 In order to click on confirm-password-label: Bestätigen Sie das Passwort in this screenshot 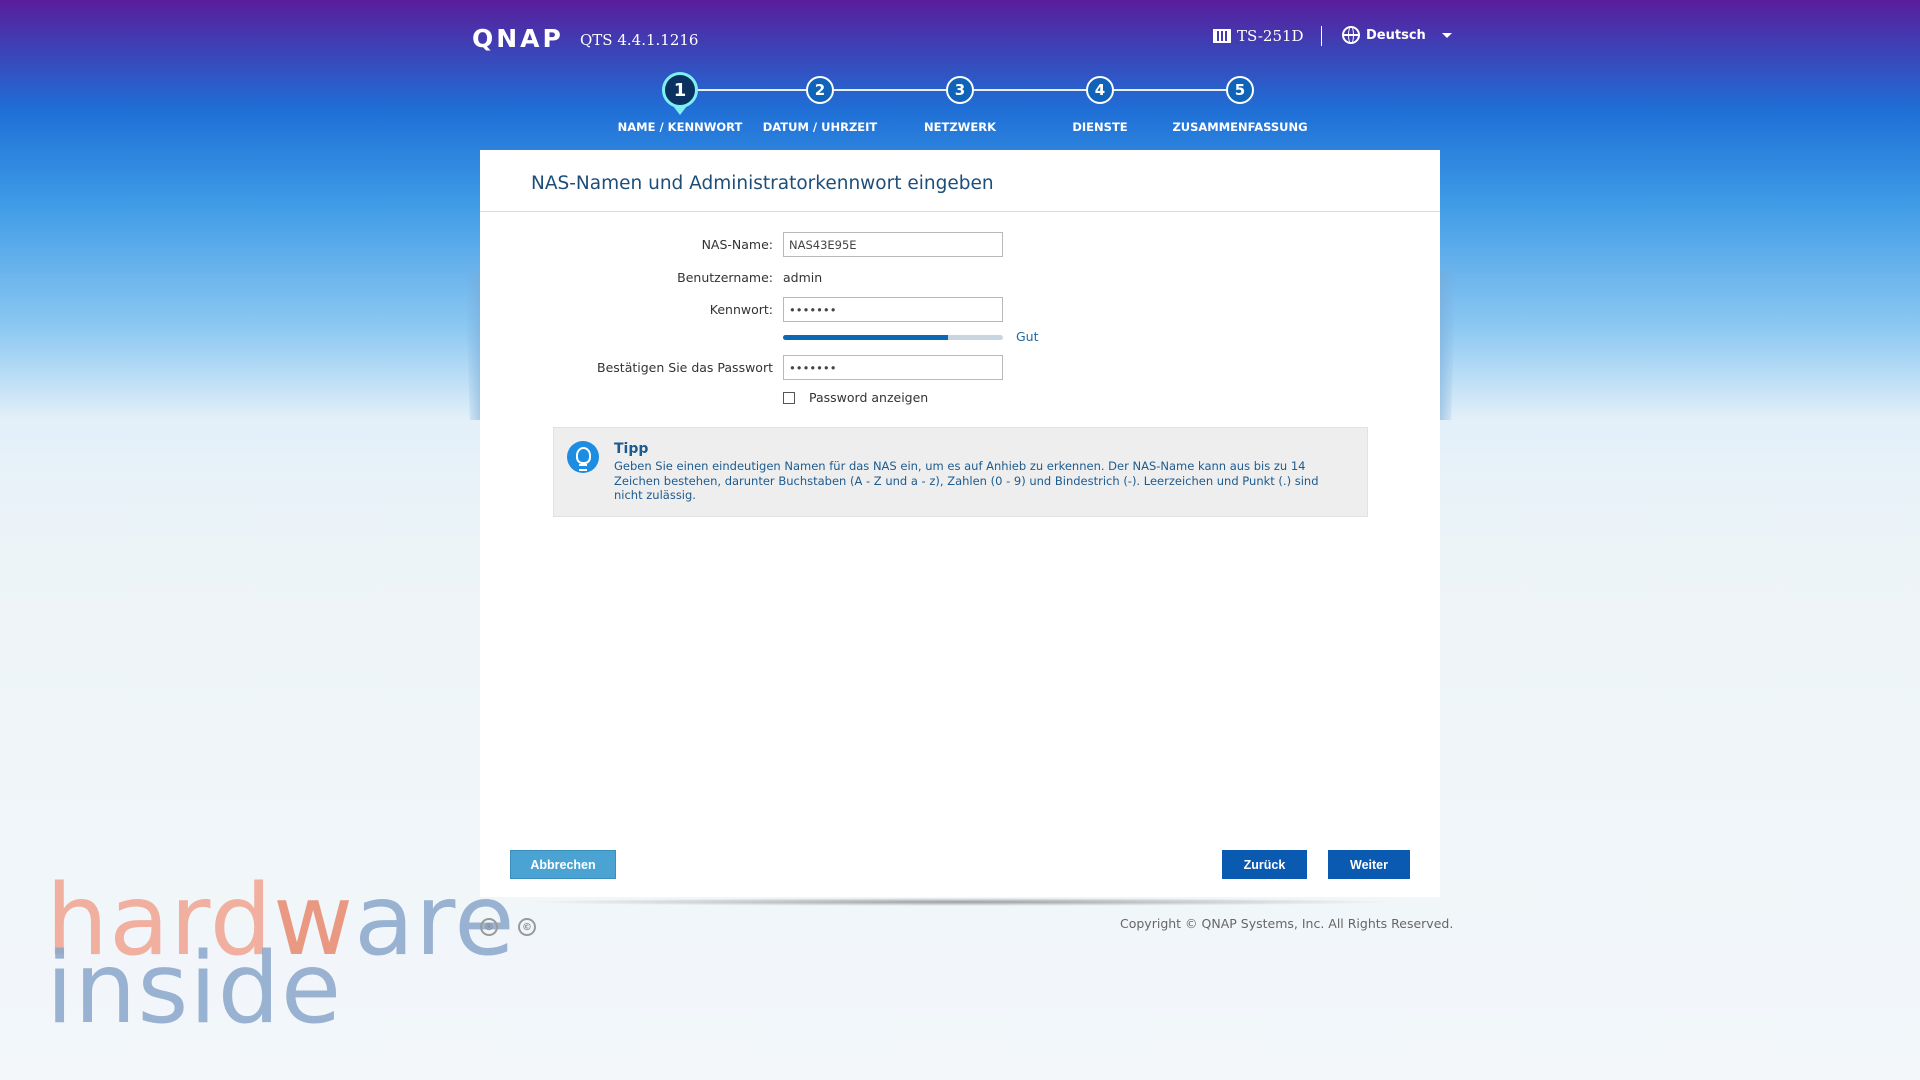, I will do `click(685, 367)`.